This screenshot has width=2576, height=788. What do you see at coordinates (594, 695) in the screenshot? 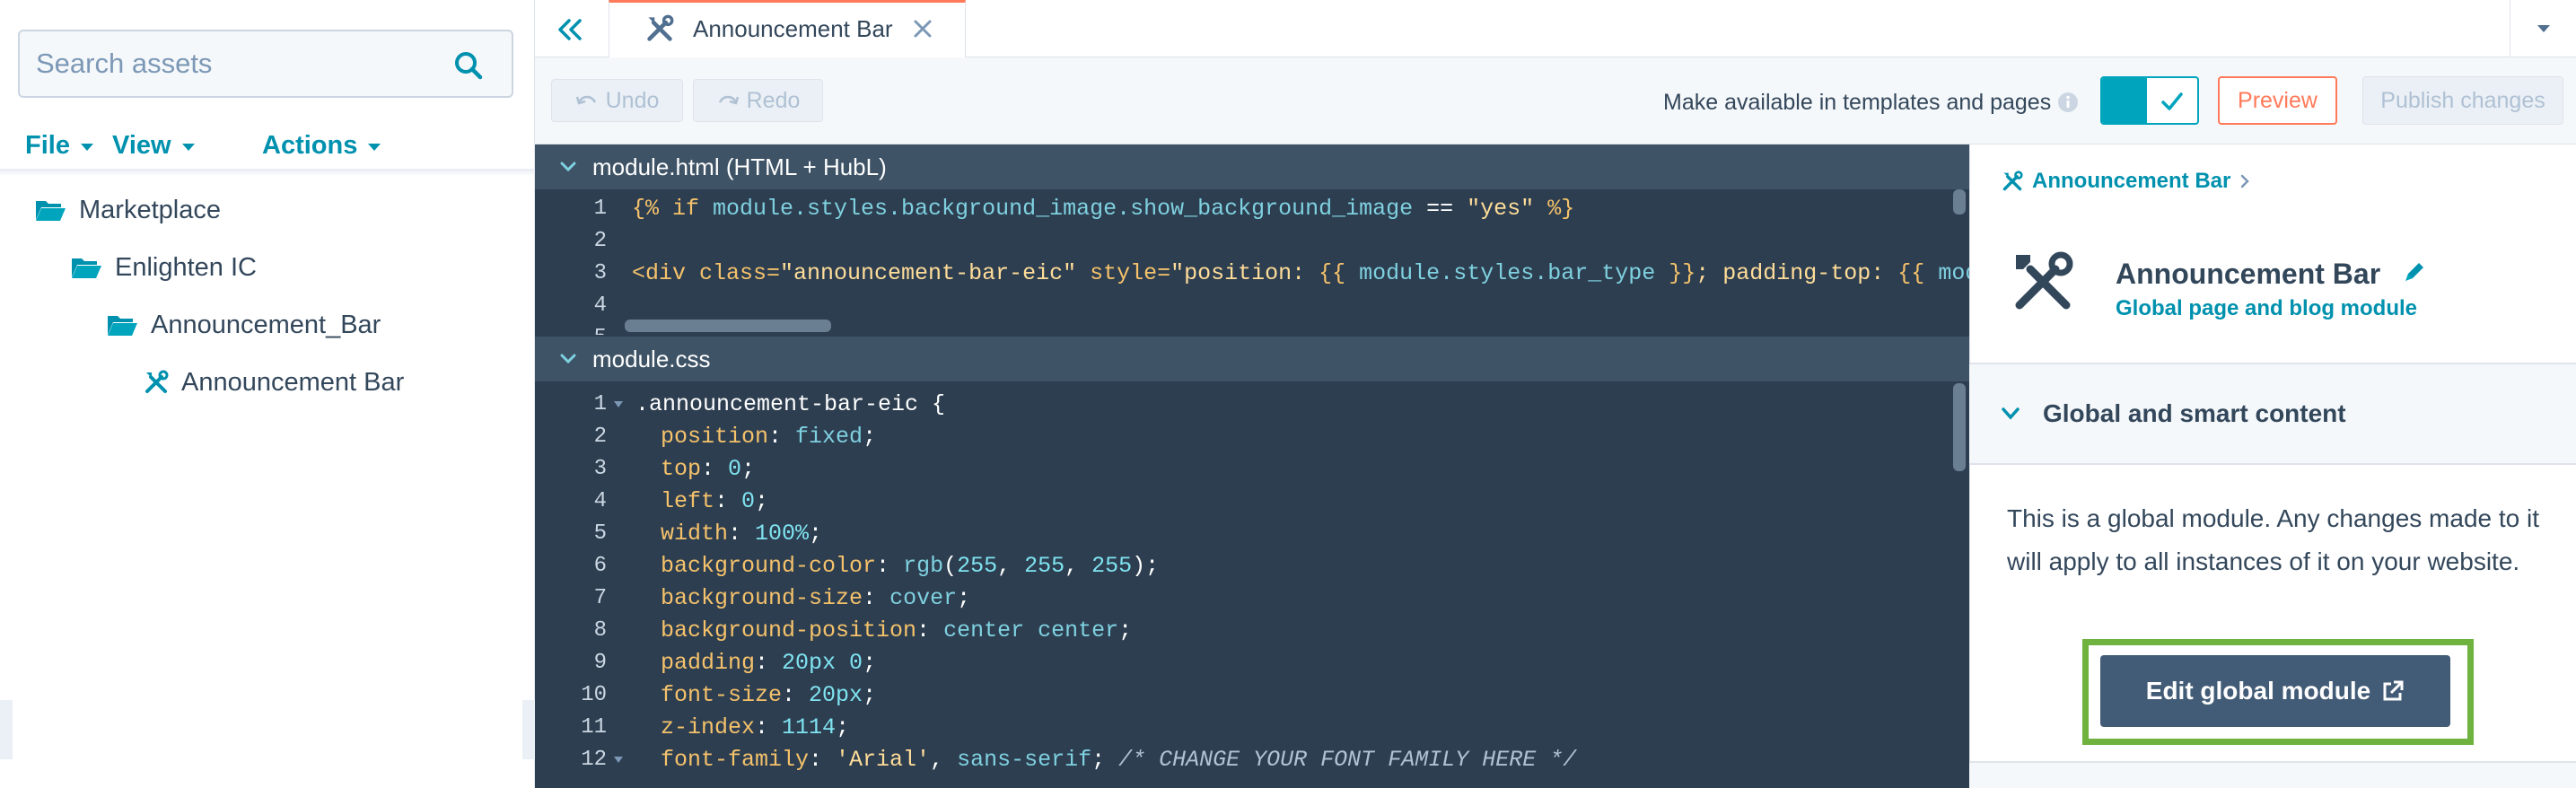
I see `line-number: 10` at bounding box center [594, 695].